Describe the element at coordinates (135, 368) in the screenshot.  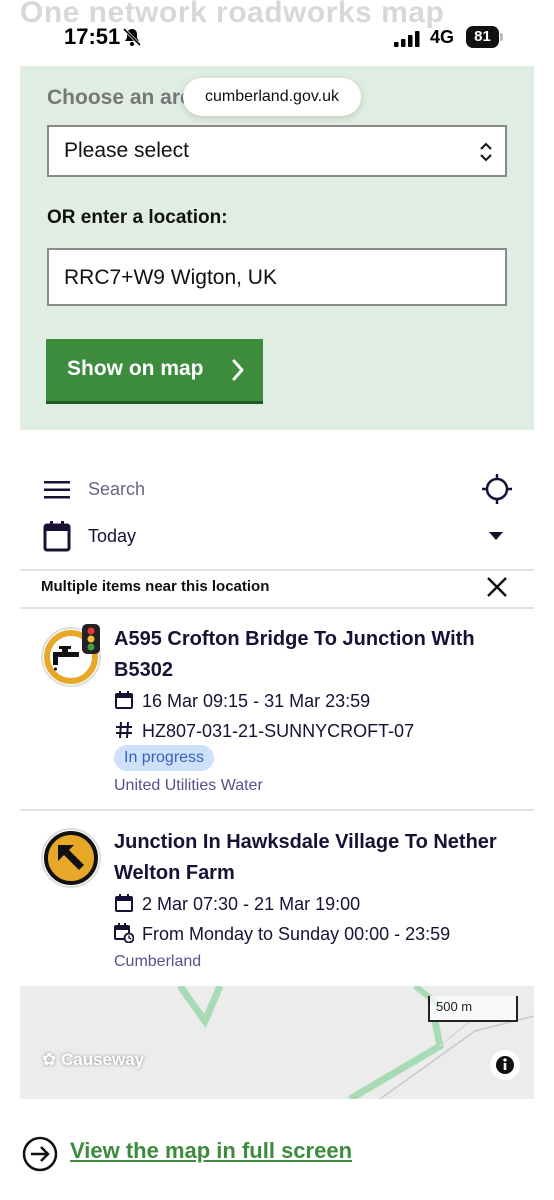
I see `show-on-map-label: Show on map` at that location.